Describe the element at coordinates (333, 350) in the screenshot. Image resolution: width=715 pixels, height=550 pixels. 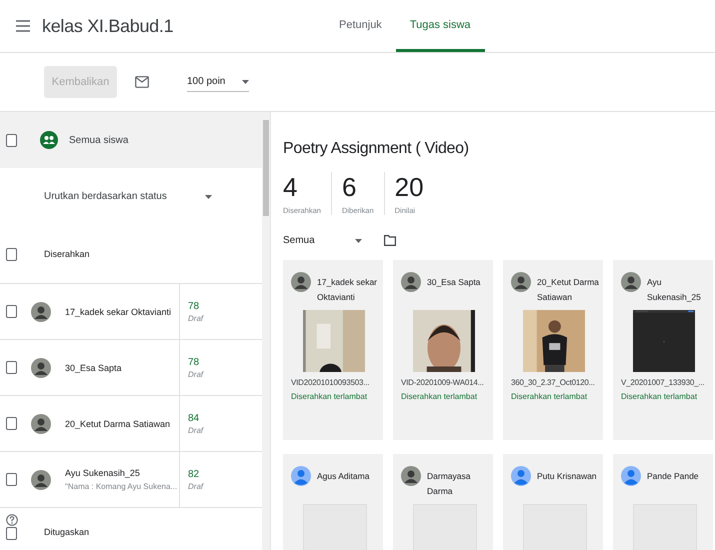
I see `submission-card: 17_kadek sekar Oktavianti VID20201010093503... Diserahkan terlambat` at that location.